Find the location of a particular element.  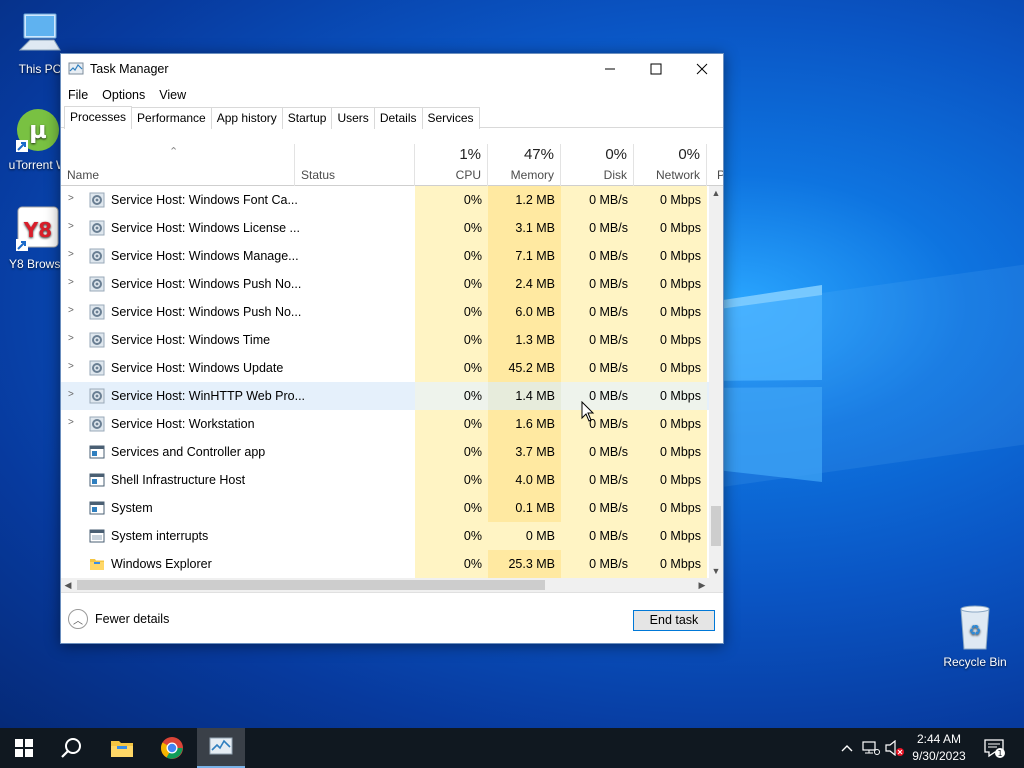

menu-options: Options is located at coordinates (123, 95).